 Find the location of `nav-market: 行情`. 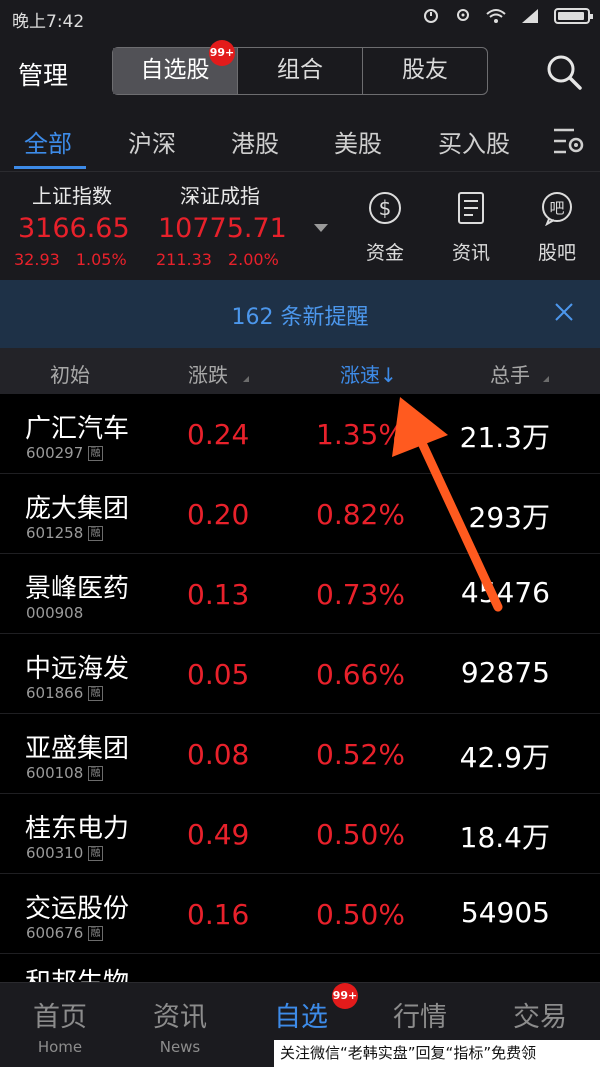

nav-market: 行情 is located at coordinates (420, 1014).